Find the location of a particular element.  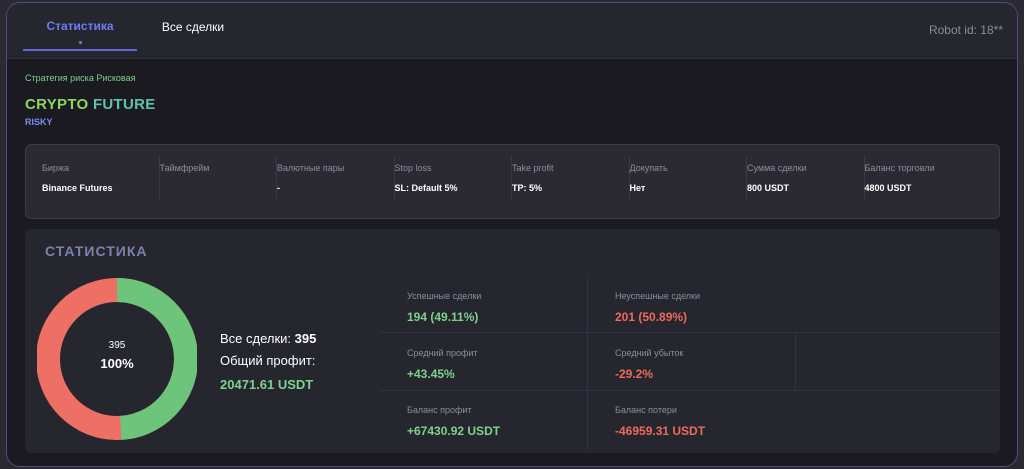

param-label: Take profit is located at coordinates (533, 168).